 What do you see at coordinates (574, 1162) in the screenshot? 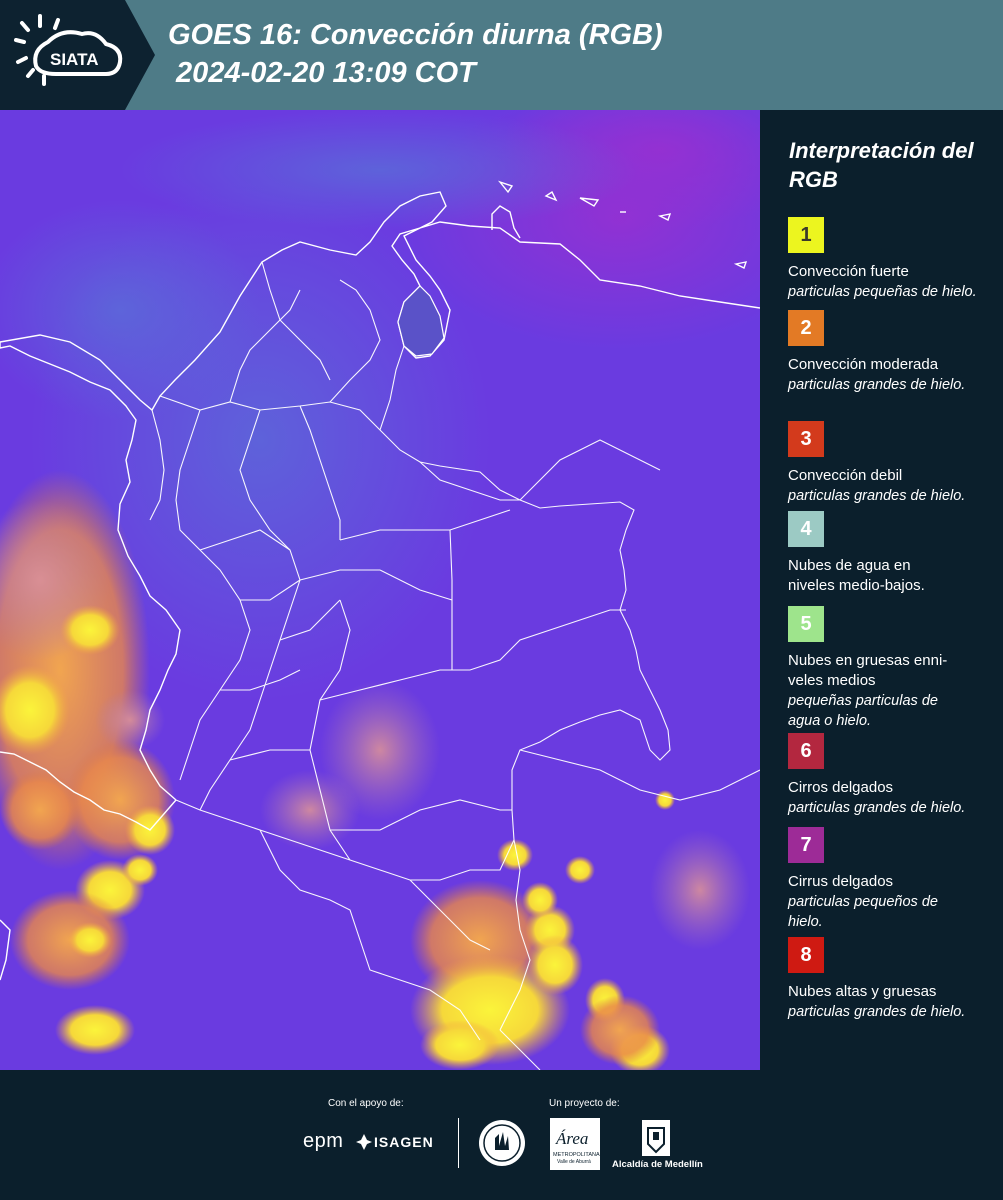
I see `svg-text: Valle de Aburrá` at bounding box center [574, 1162].